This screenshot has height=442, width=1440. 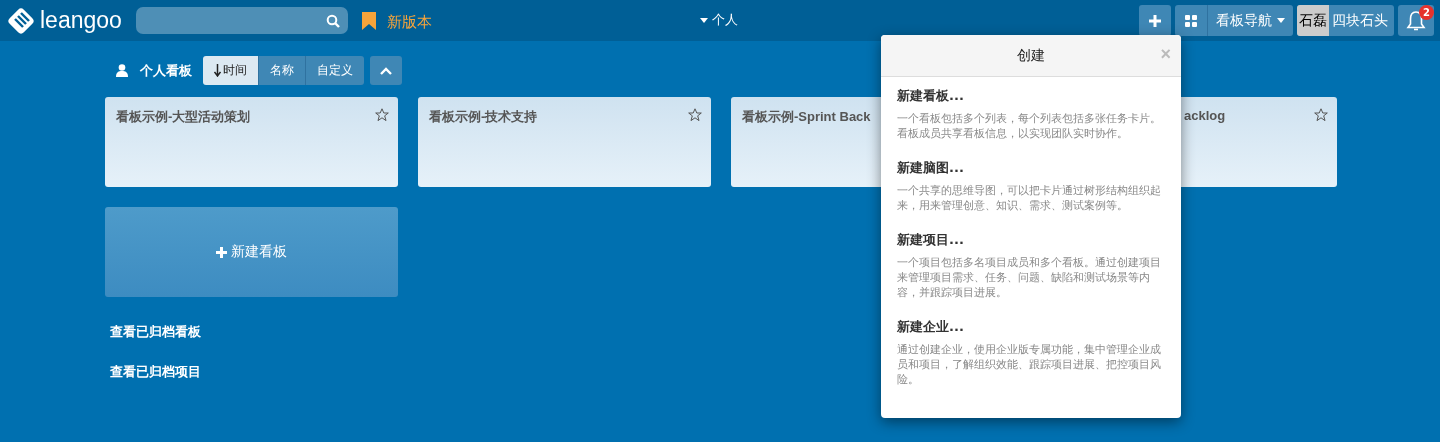 I want to click on logo: leangoo, so click(x=64, y=20).